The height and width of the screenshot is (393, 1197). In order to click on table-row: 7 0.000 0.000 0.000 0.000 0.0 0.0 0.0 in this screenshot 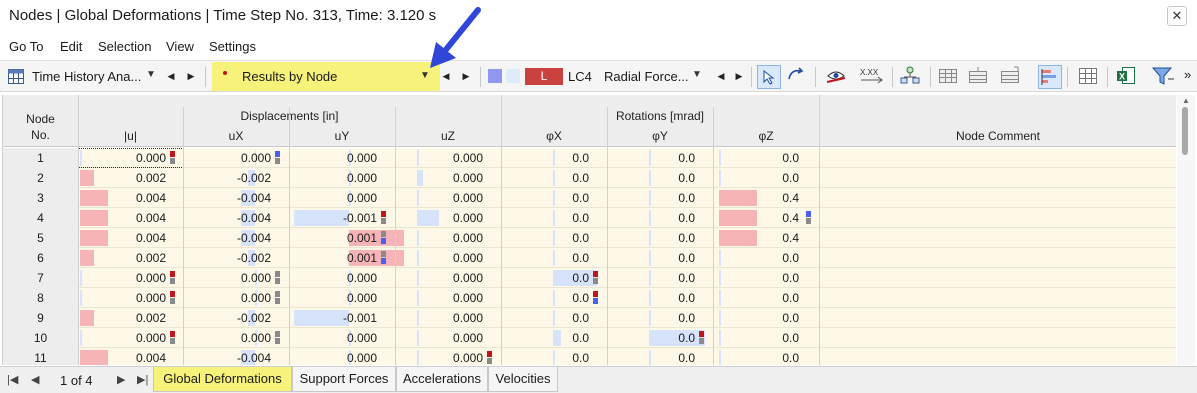, I will do `click(589, 278)`.